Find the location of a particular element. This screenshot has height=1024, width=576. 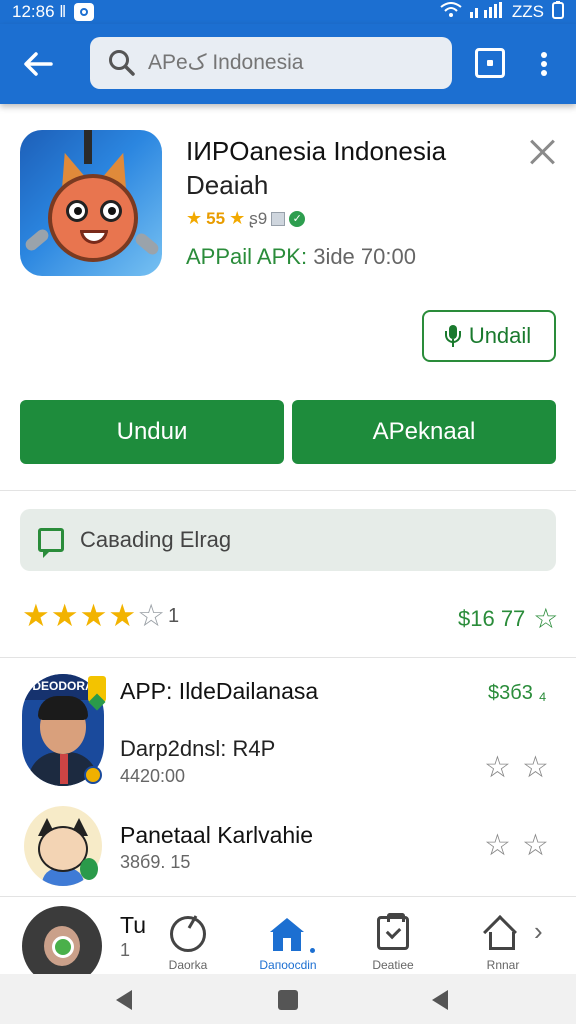

apk-label: APPail APK: is located at coordinates (247, 256).